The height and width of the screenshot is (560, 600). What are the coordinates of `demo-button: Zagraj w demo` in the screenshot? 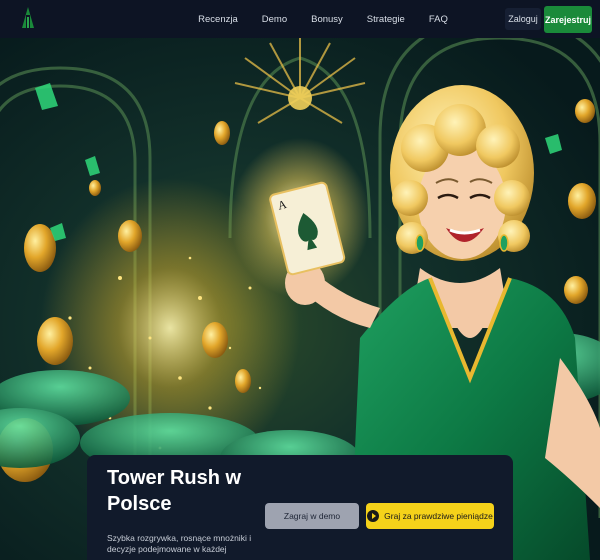 It's located at (312, 516).